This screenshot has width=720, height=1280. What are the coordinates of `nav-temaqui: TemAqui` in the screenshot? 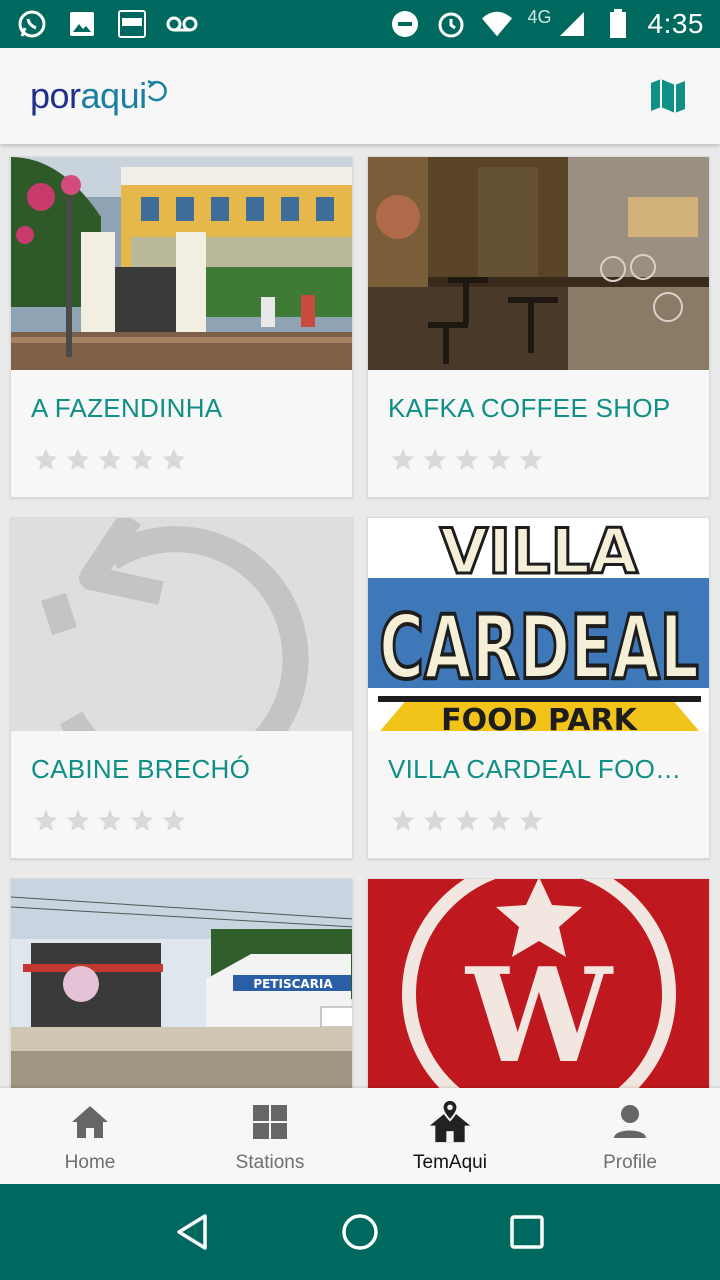 It's located at (450, 1136).